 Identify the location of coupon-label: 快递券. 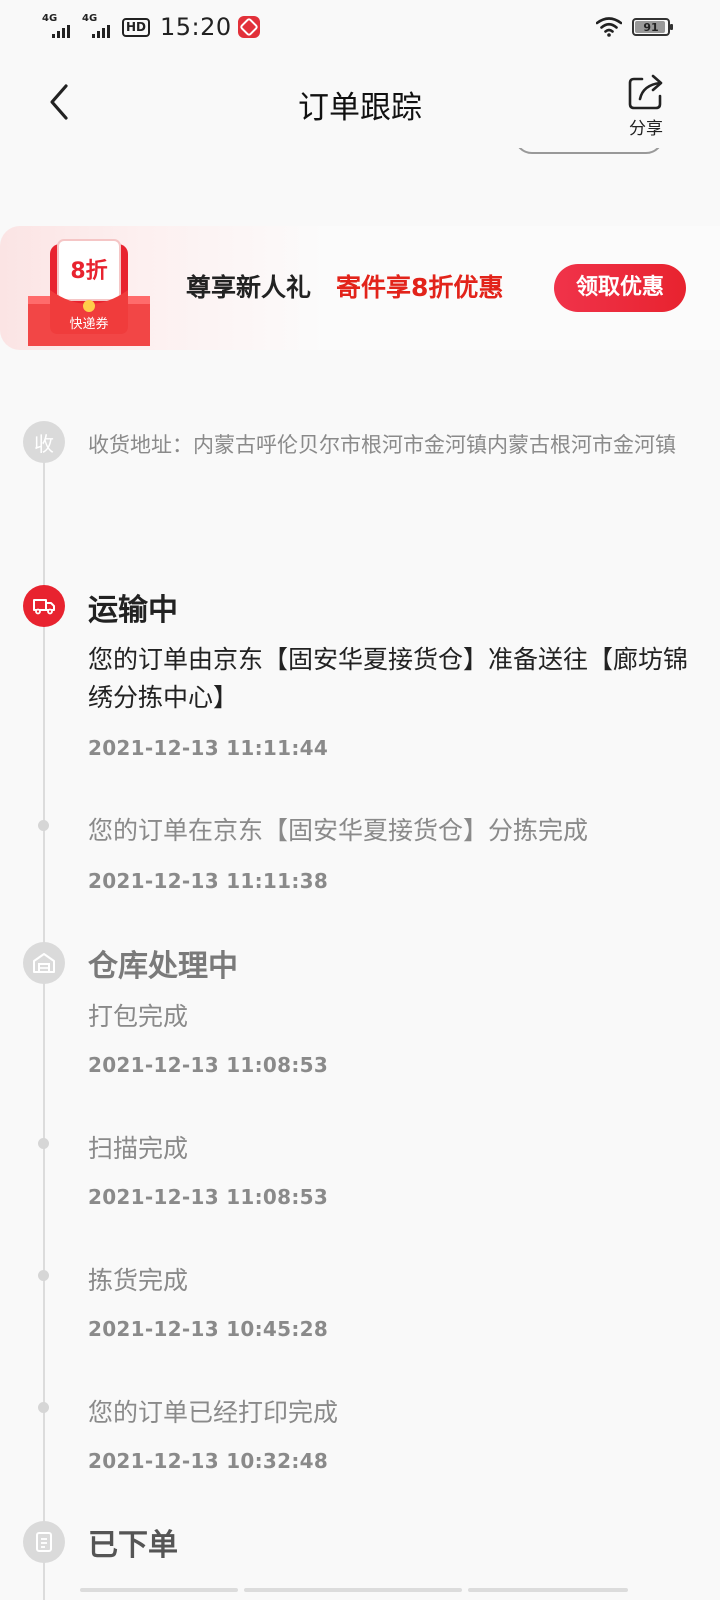
(88, 324).